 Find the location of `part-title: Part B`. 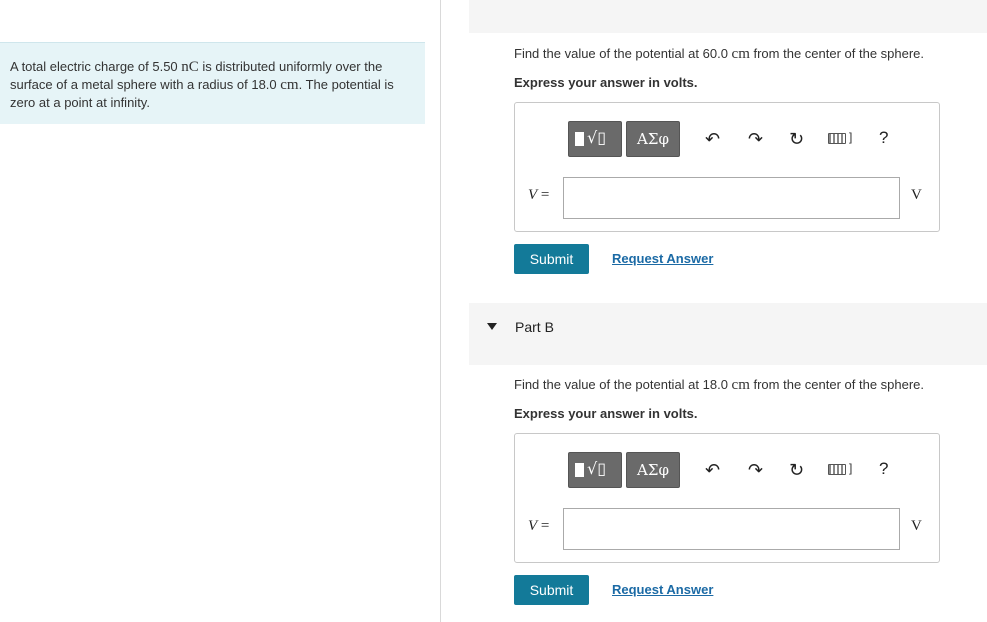

part-title: Part B is located at coordinates (534, 327).